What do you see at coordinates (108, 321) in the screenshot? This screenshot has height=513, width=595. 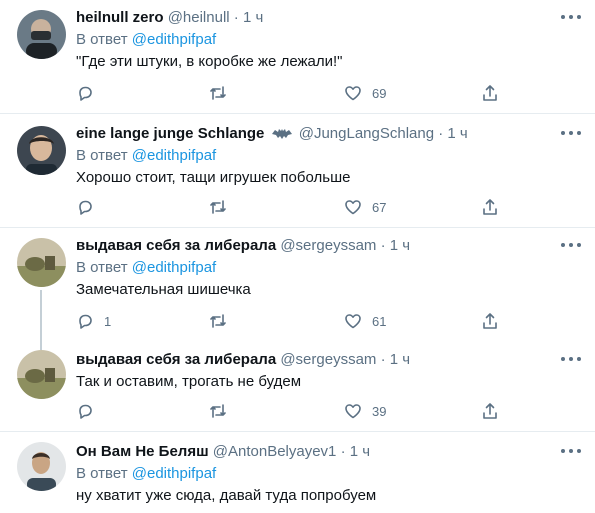 I see `reply-count: 1` at bounding box center [108, 321].